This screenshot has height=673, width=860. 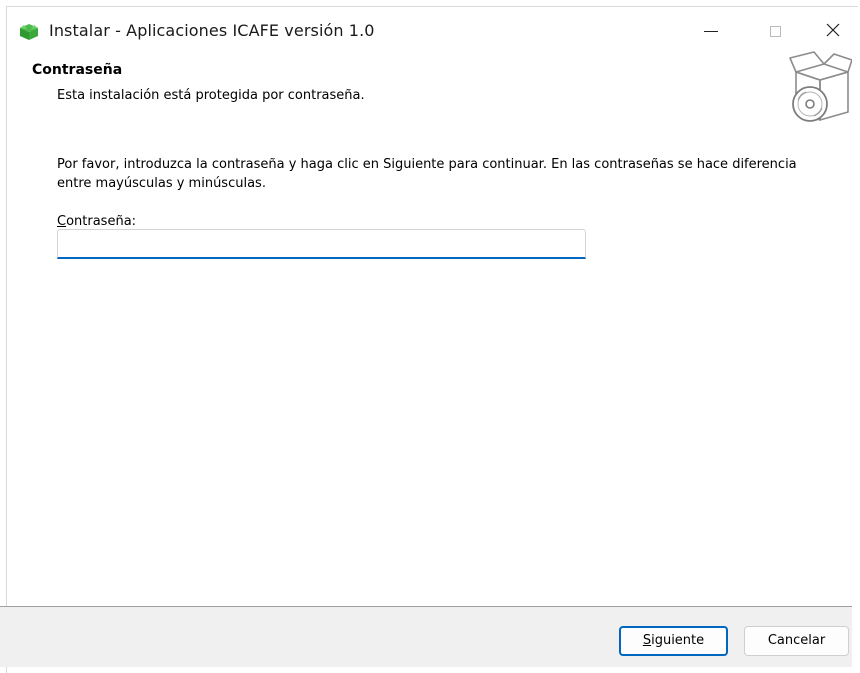 I want to click on close-icon, so click(x=833, y=31).